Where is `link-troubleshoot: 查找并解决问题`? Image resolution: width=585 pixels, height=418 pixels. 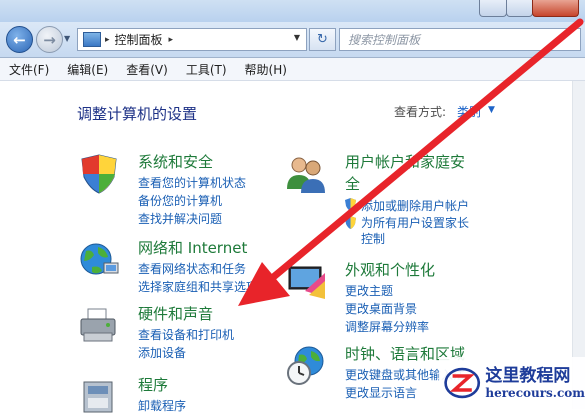 link-troubleshoot: 查找并解决问题 is located at coordinates (180, 218).